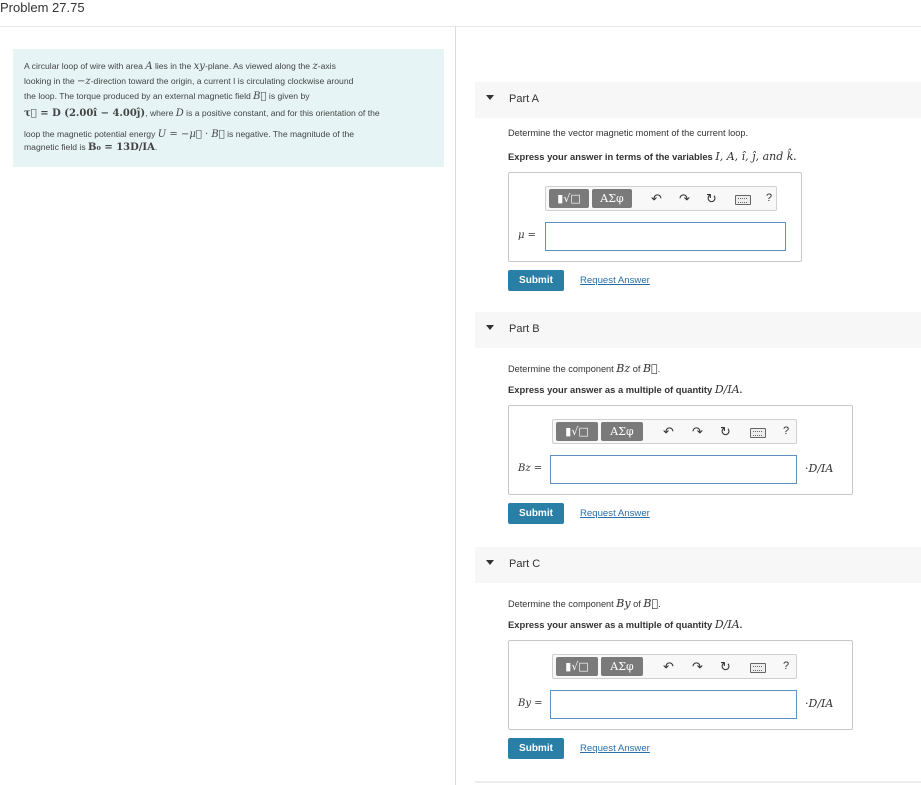 Image resolution: width=921 pixels, height=785 pixels. What do you see at coordinates (524, 99) in the screenshot?
I see `part-a-label: Part A` at bounding box center [524, 99].